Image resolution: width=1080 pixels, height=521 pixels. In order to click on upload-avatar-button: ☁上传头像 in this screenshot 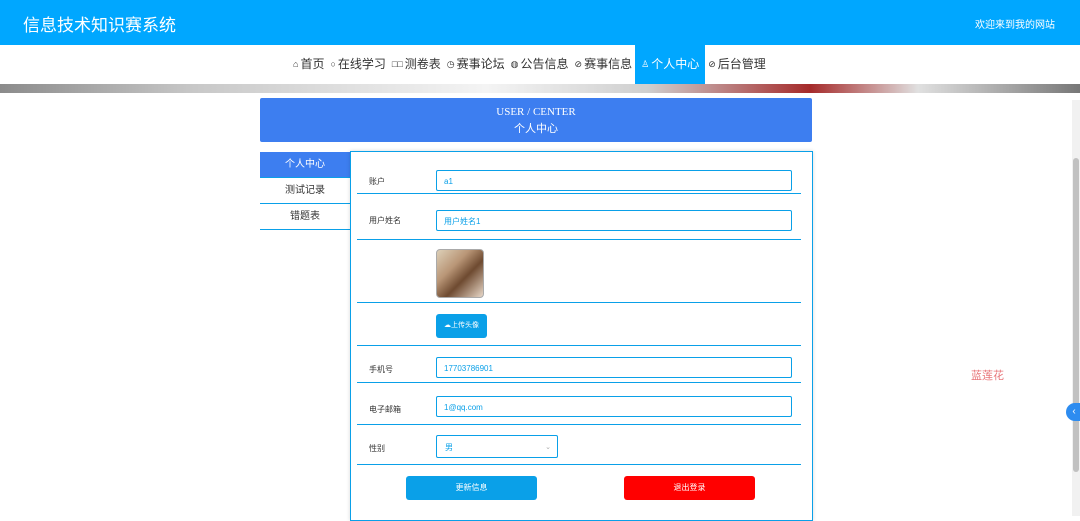, I will do `click(461, 326)`.